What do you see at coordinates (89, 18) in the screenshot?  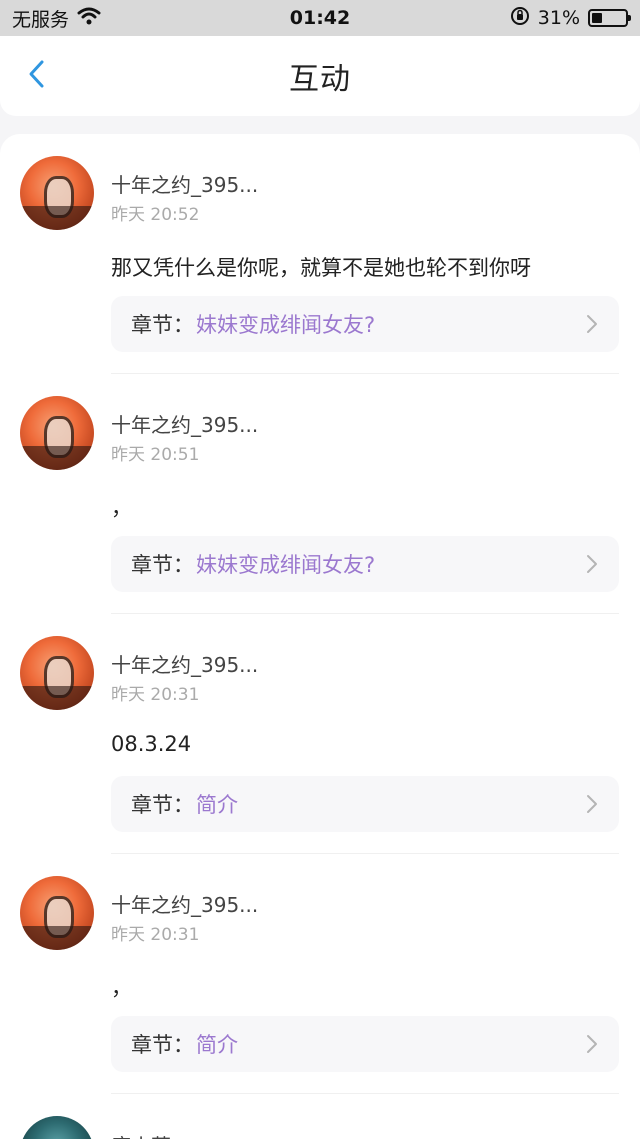 I see `wifi-icon` at bounding box center [89, 18].